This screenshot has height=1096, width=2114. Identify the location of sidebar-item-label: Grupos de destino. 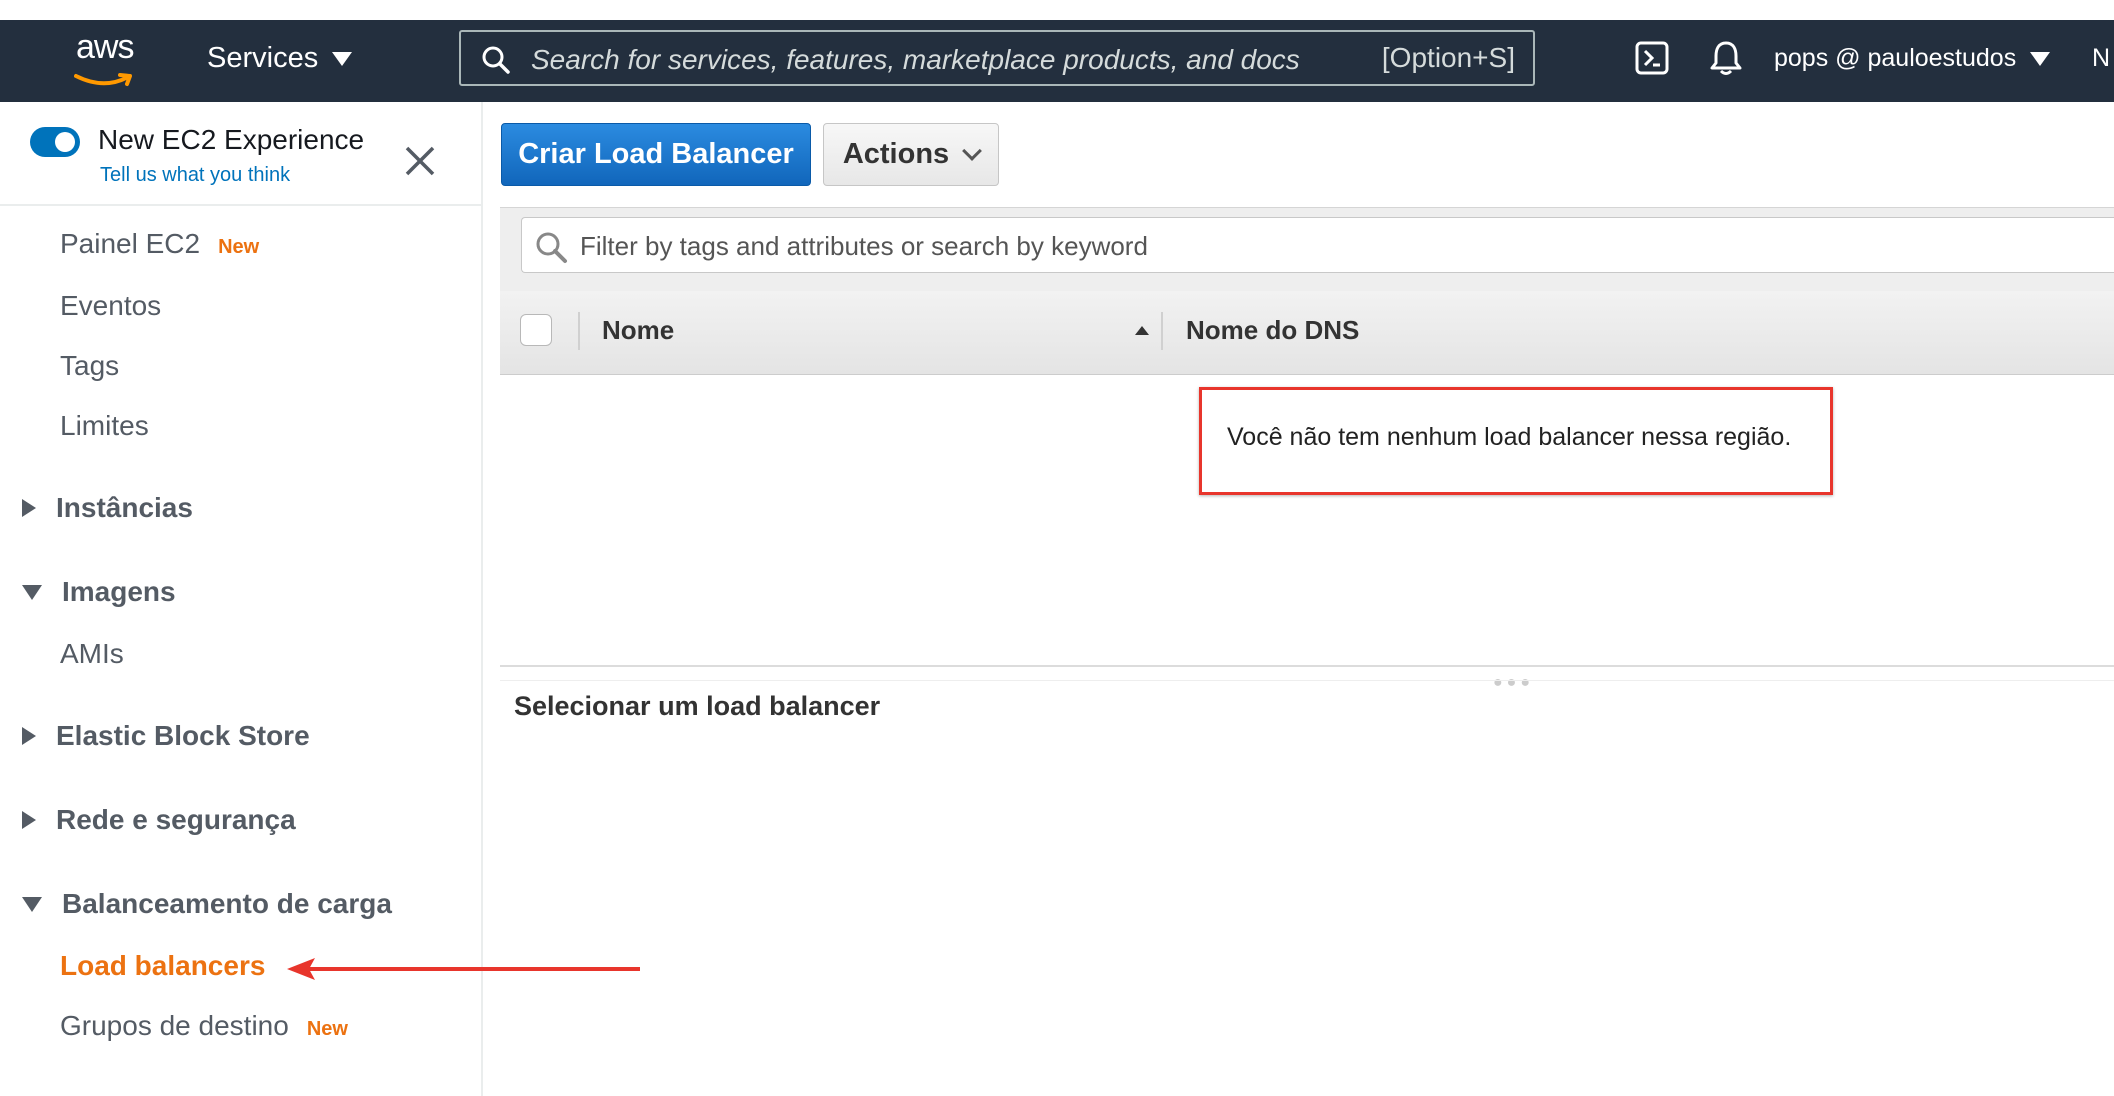
(174, 1025).